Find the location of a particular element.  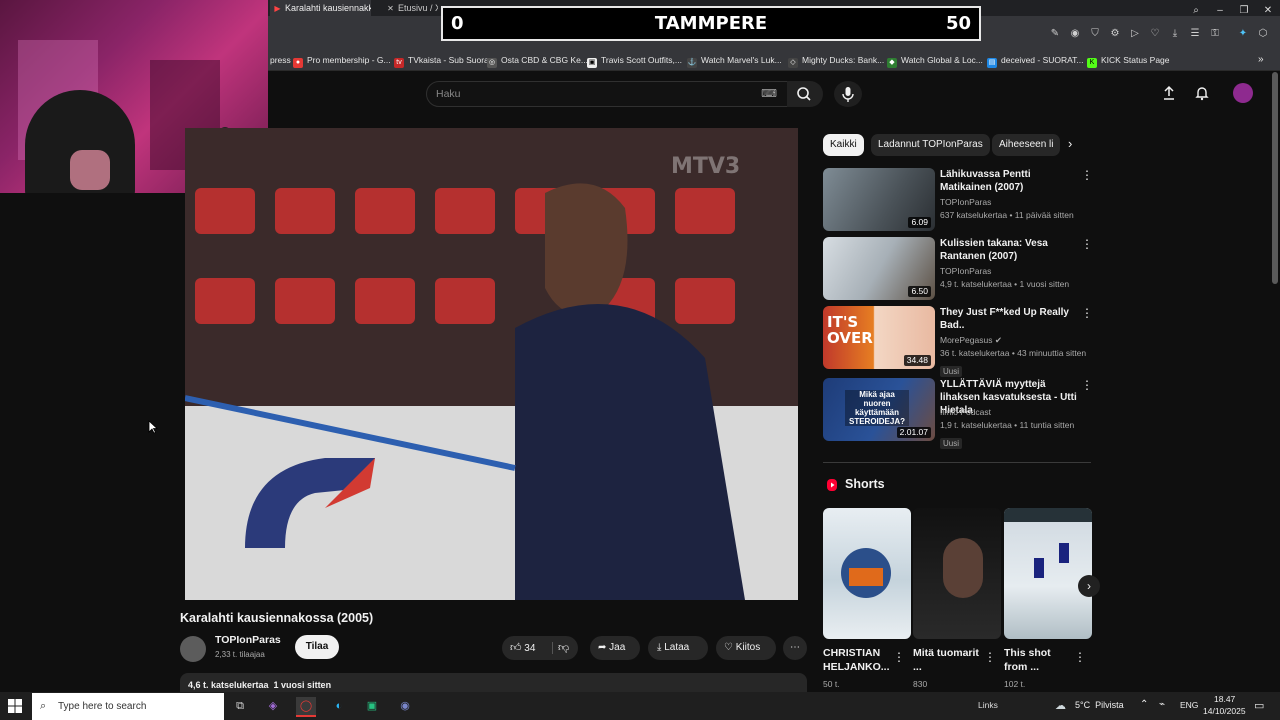

rec-channel: Ilmiö Podcast is located at coordinates (965, 412).